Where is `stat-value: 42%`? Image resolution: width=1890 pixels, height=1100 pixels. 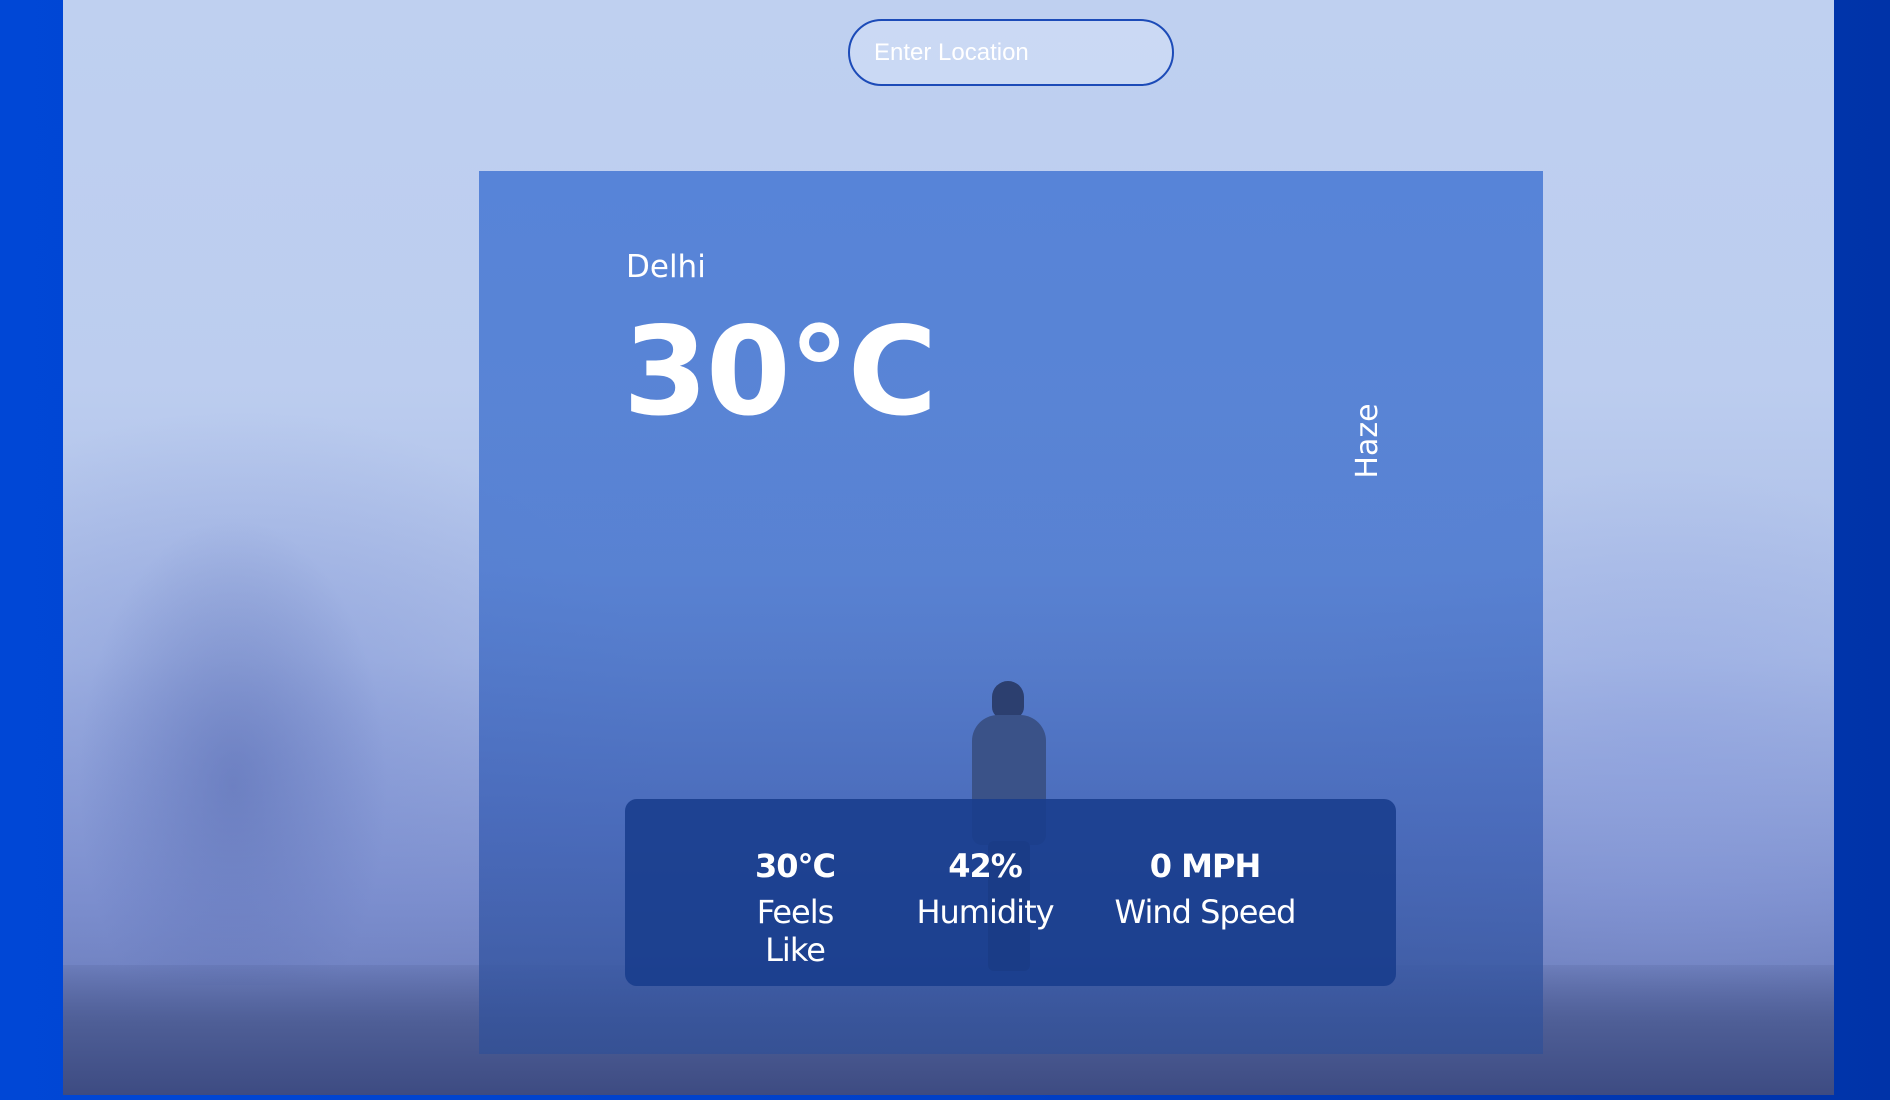 stat-value: 42% is located at coordinates (985, 866).